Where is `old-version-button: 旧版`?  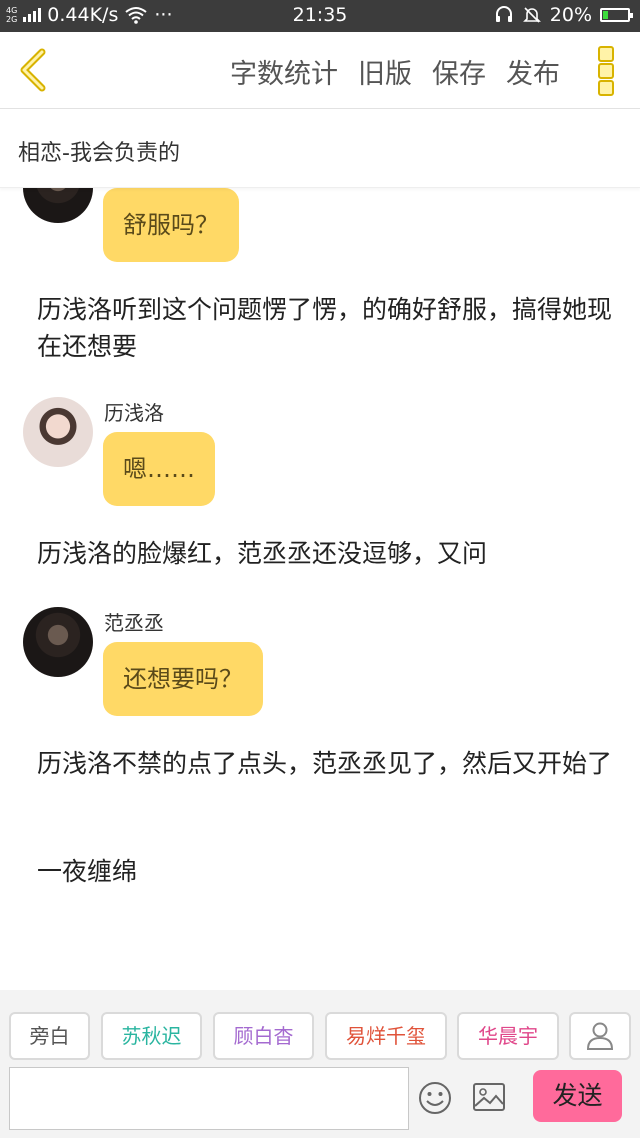 old-version-button: 旧版 is located at coordinates (385, 71).